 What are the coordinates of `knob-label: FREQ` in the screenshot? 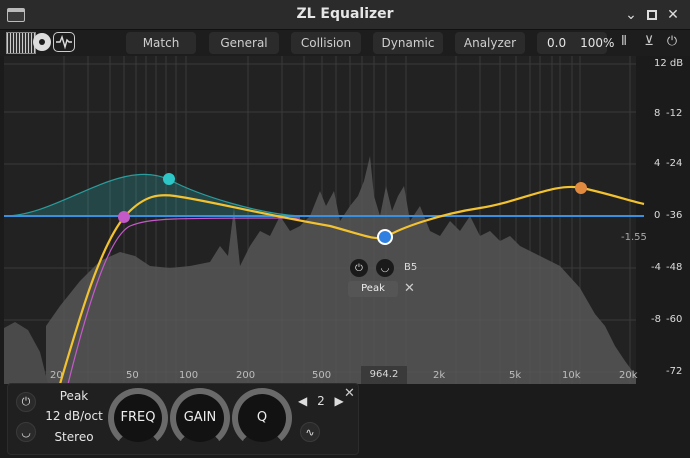 It's located at (138, 417).